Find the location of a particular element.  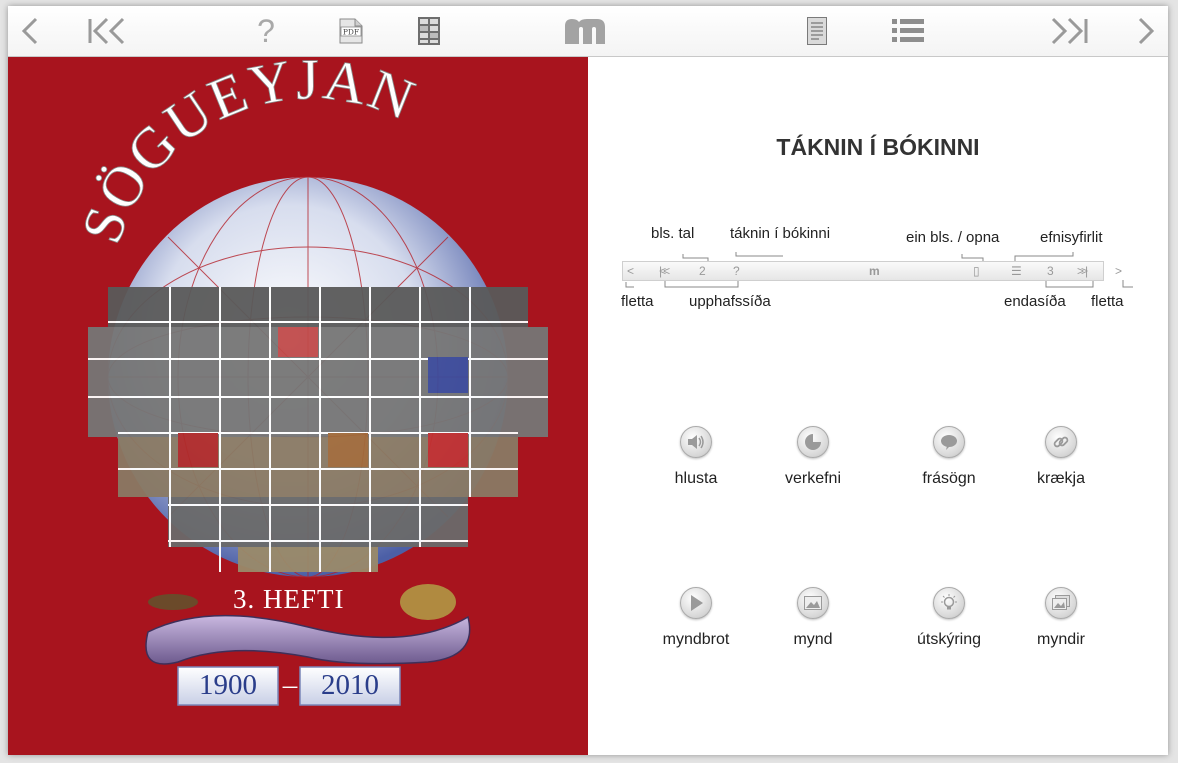

legend-label: hlusta is located at coordinates (696, 478).